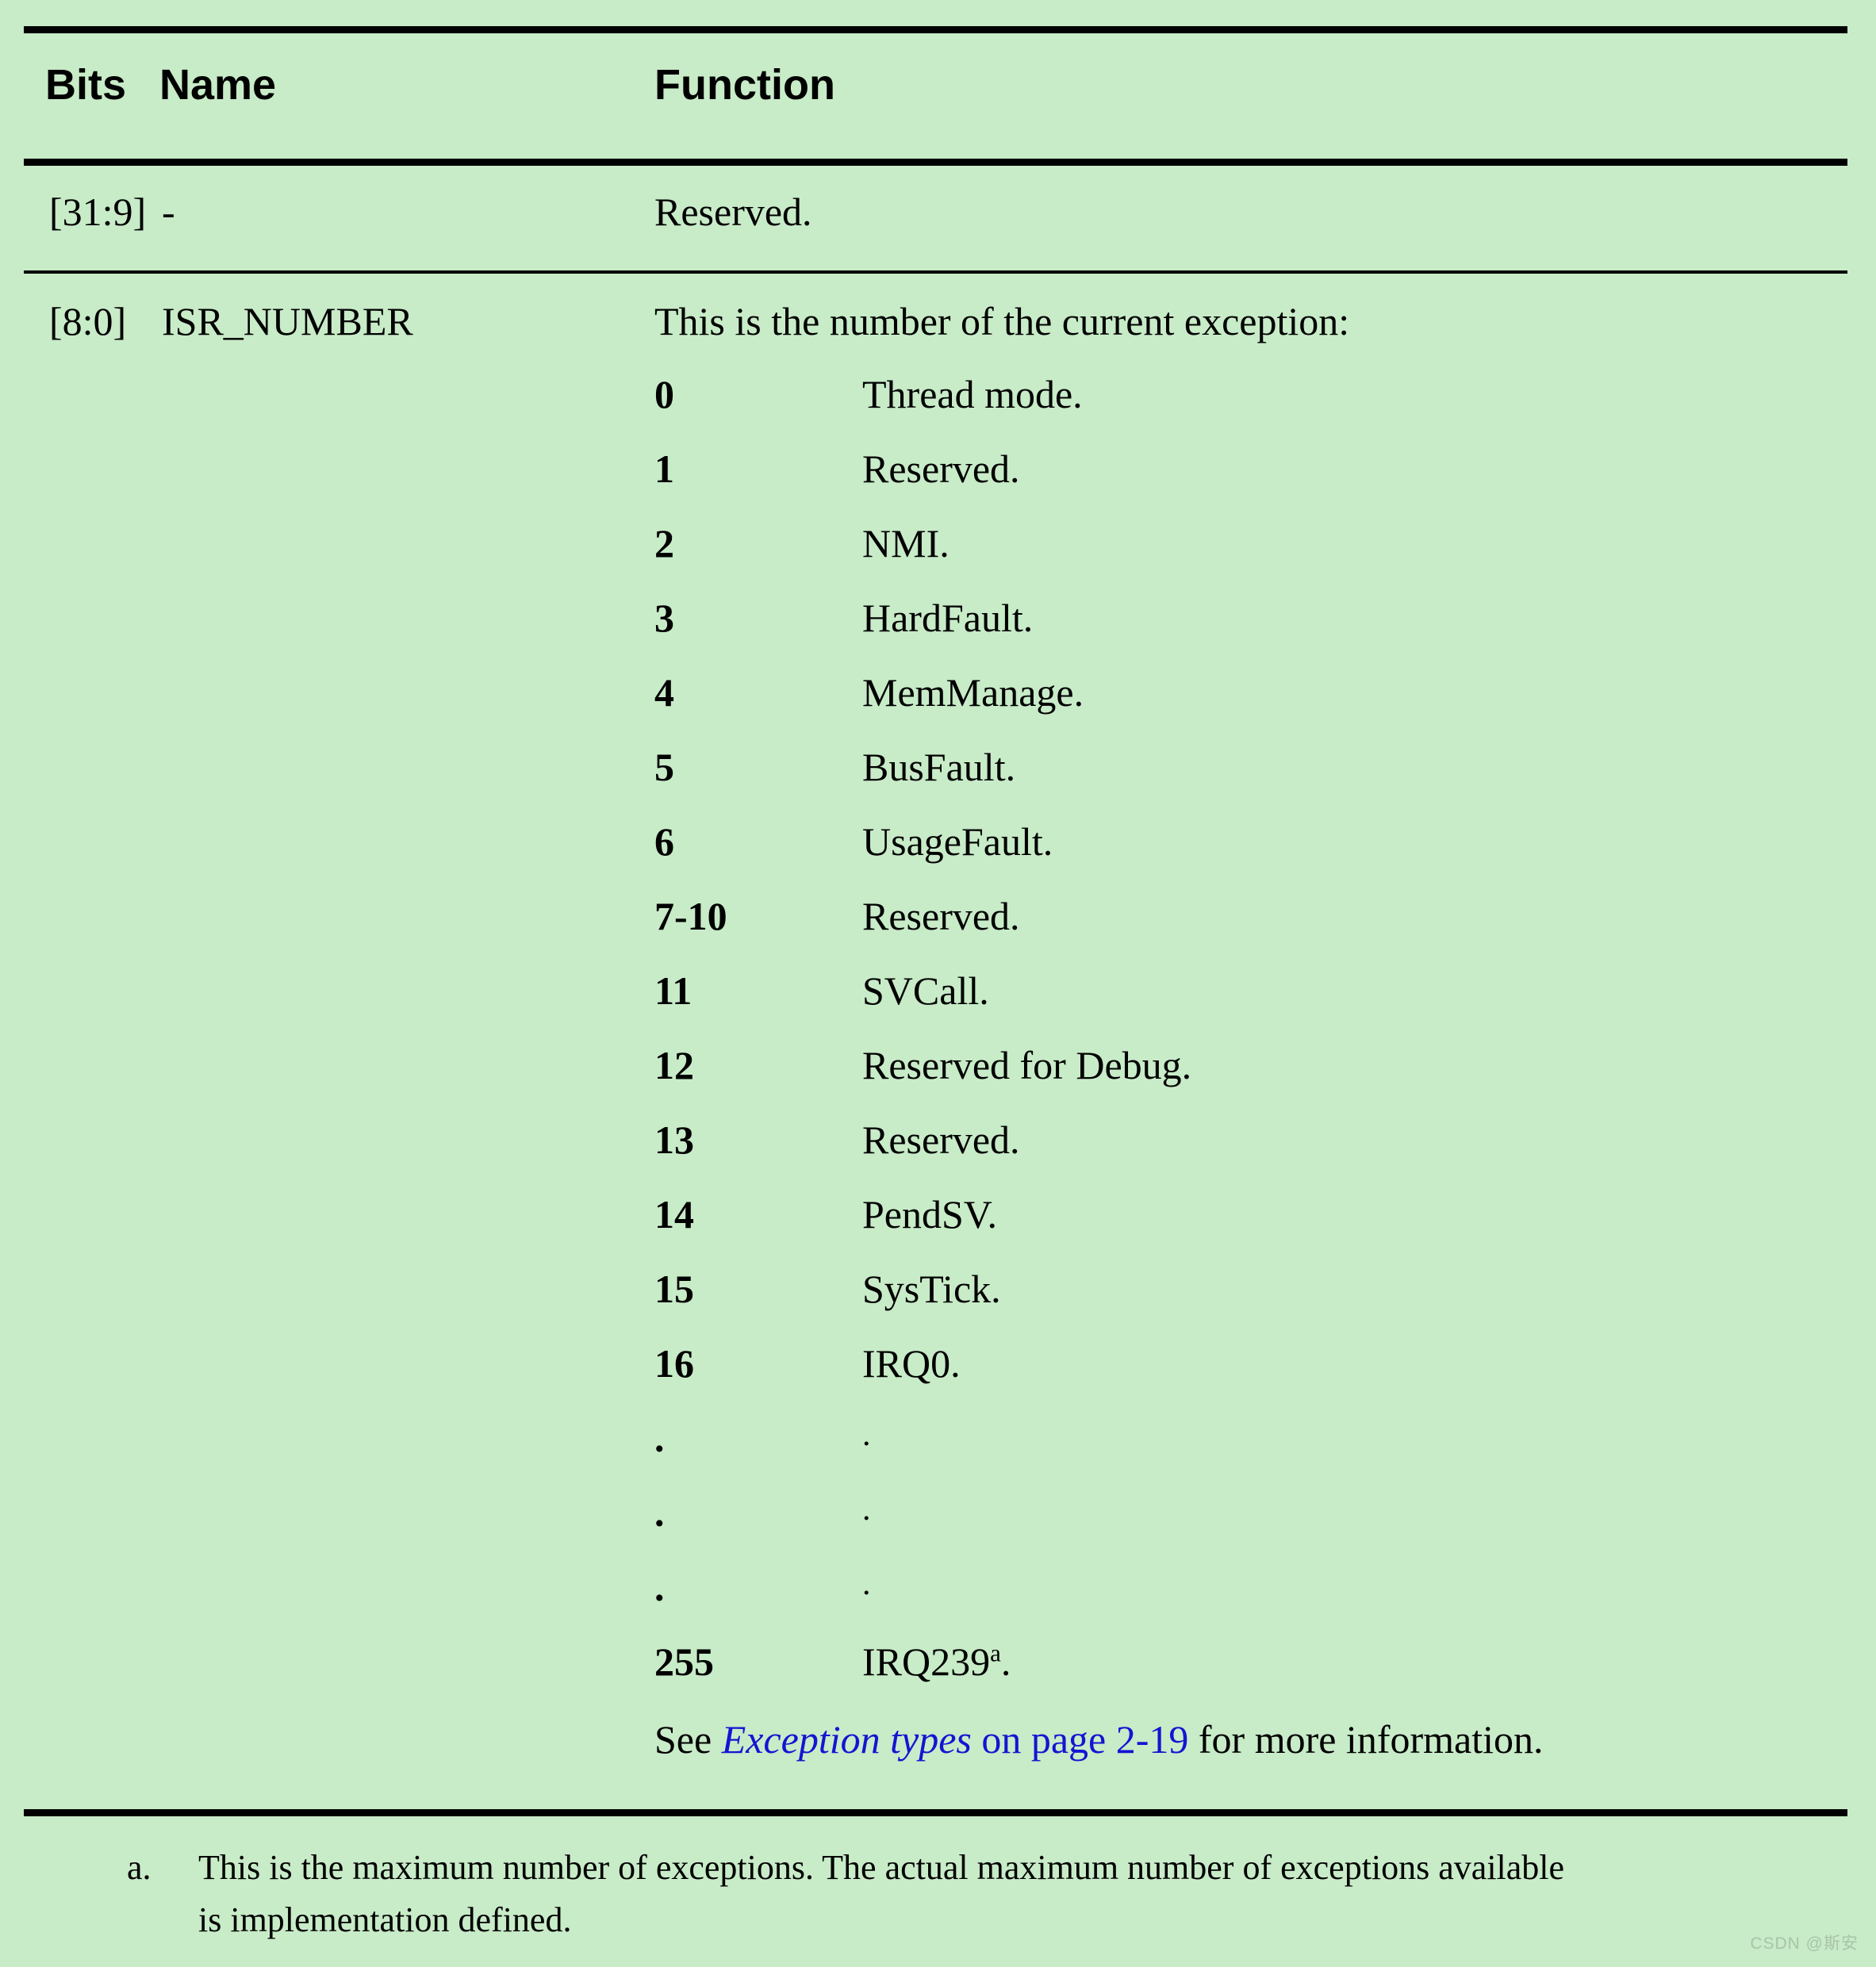  What do you see at coordinates (674, 1140) in the screenshot?
I see `exception-number: 13` at bounding box center [674, 1140].